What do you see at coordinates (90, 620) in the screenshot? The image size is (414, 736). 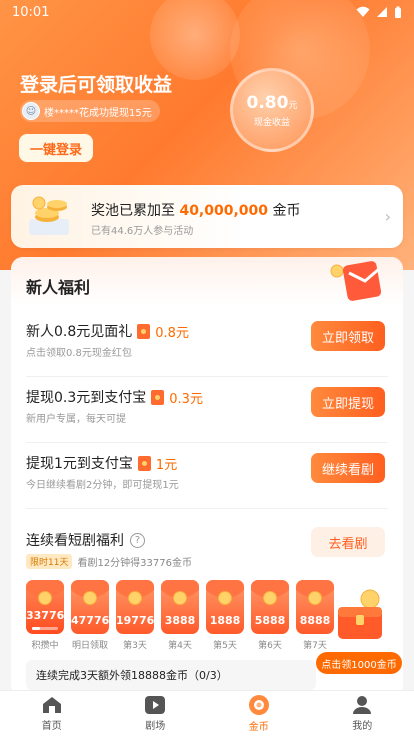 I see `day-value: 47776` at bounding box center [90, 620].